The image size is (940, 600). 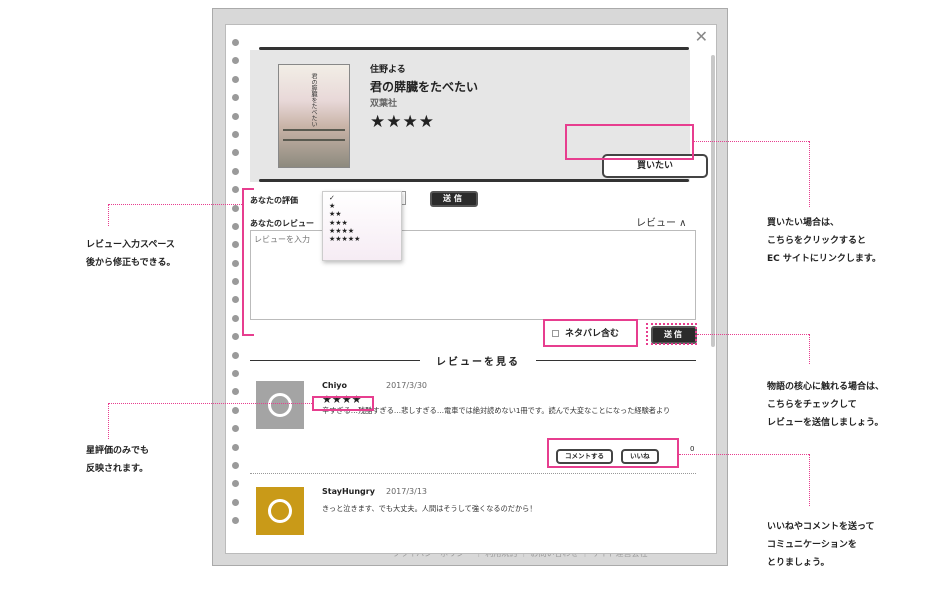 I want to click on panel-top-rule, so click(x=474, y=48).